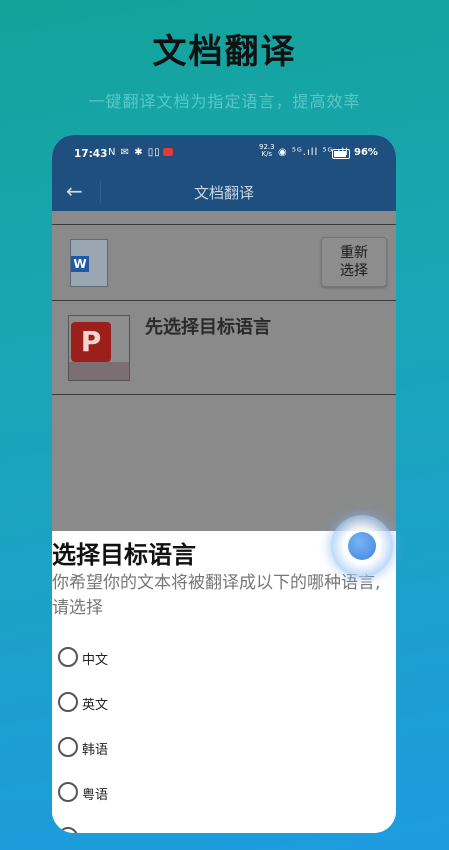  I want to click on network-speed: 92.3 K/s, so click(267, 151).